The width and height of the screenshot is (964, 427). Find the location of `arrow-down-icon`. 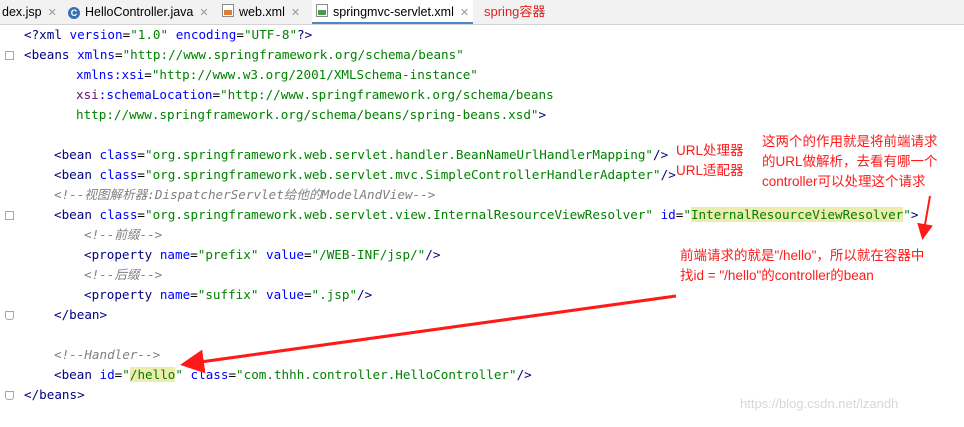

arrow-down-icon is located at coordinates (925, 217).